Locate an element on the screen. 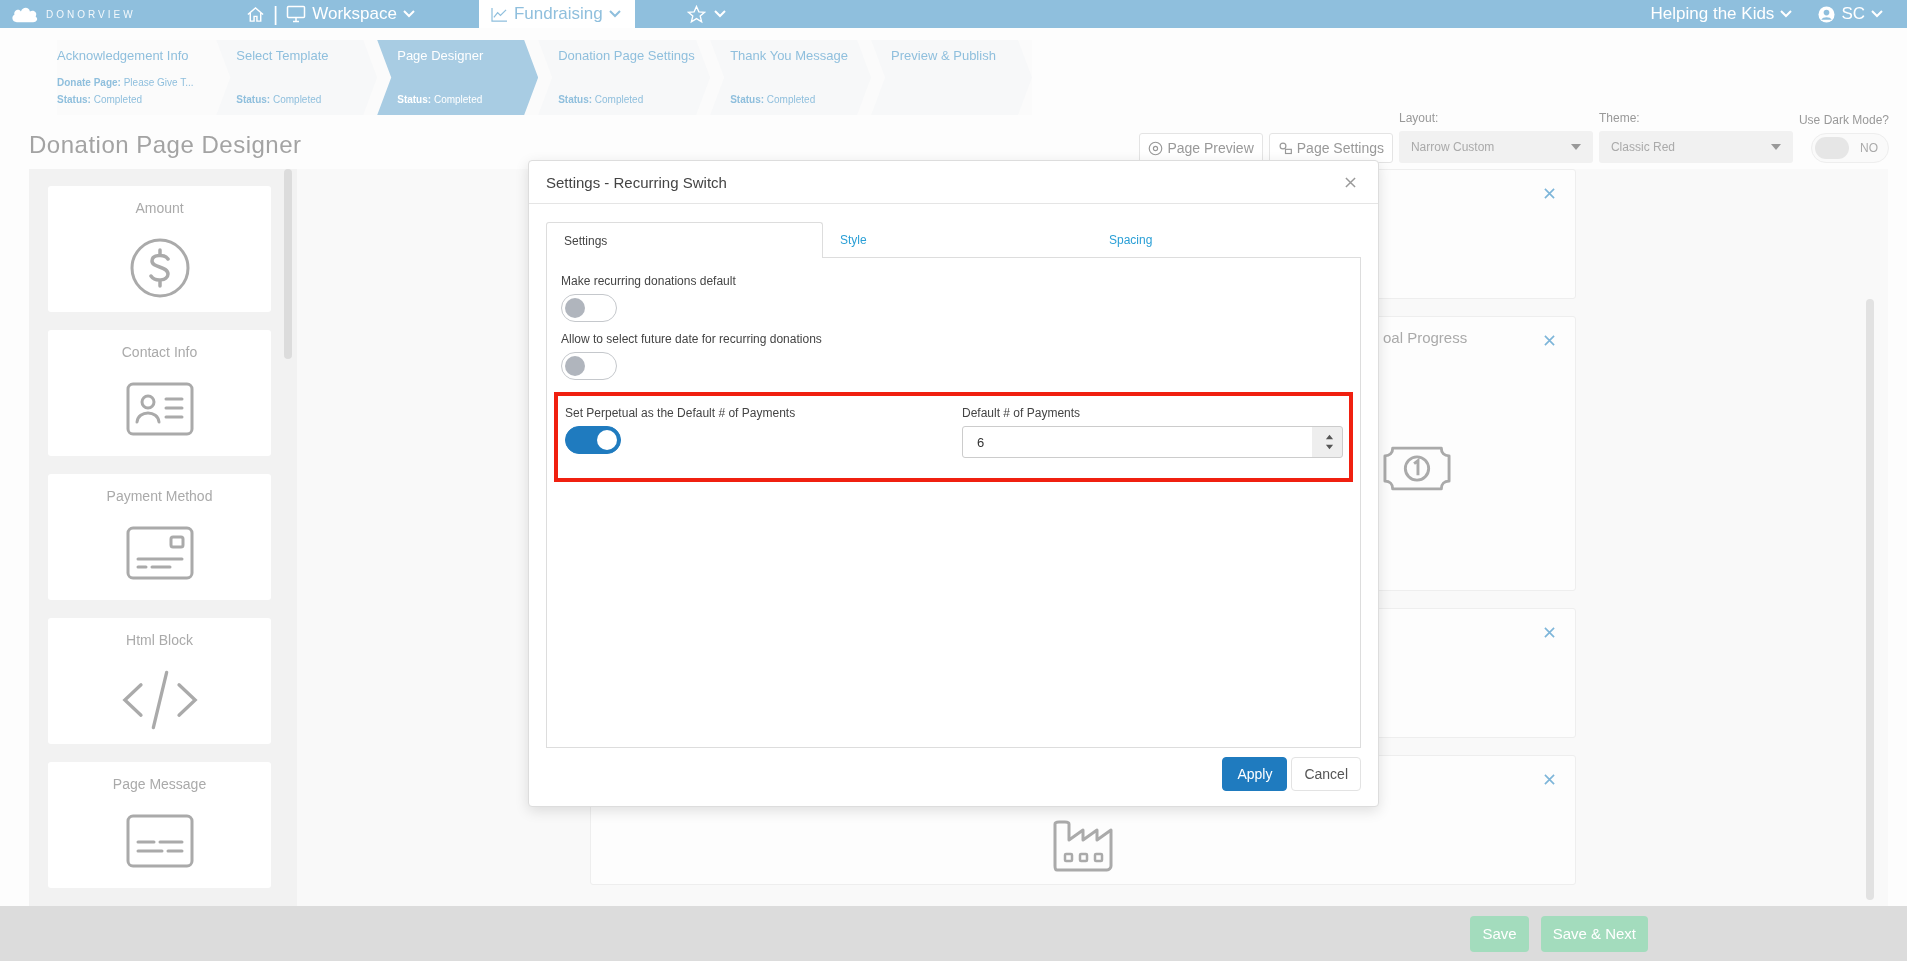 This screenshot has width=1907, height=961. user-menu: SC is located at coordinates (1856, 14).